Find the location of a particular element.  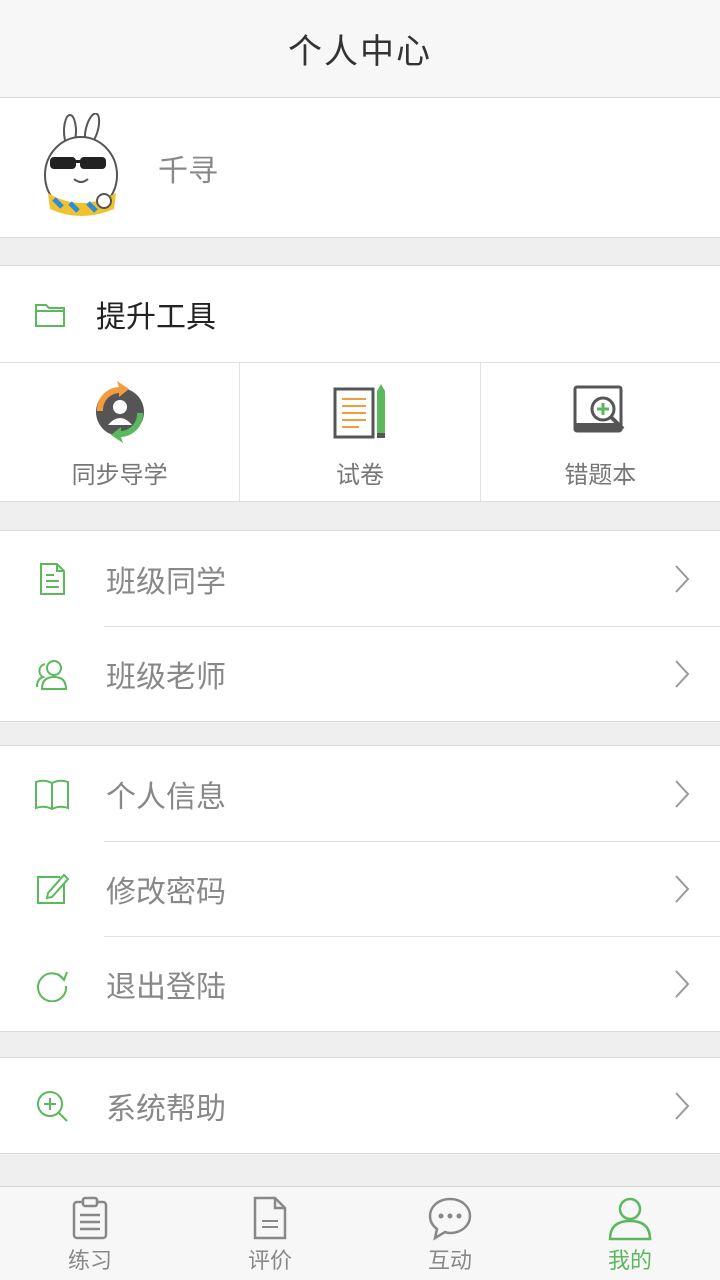

tab-label: 练习 is located at coordinates (89, 1261).